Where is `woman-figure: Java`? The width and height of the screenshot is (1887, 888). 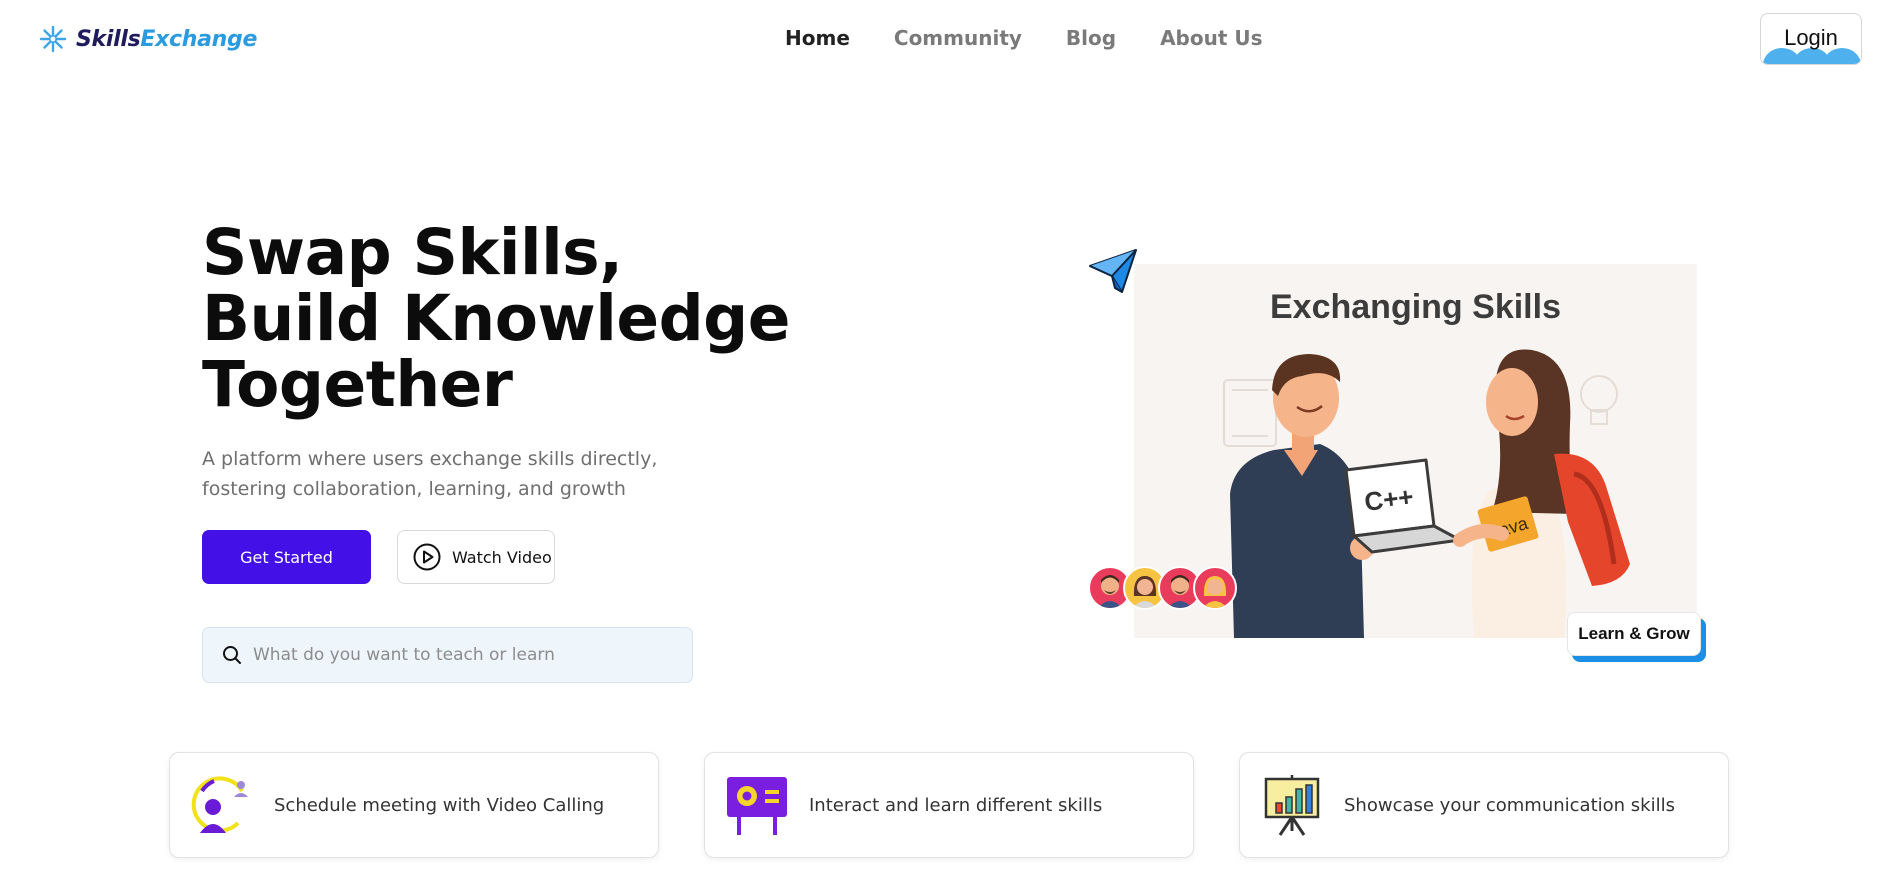 woman-figure: Java is located at coordinates (1541, 493).